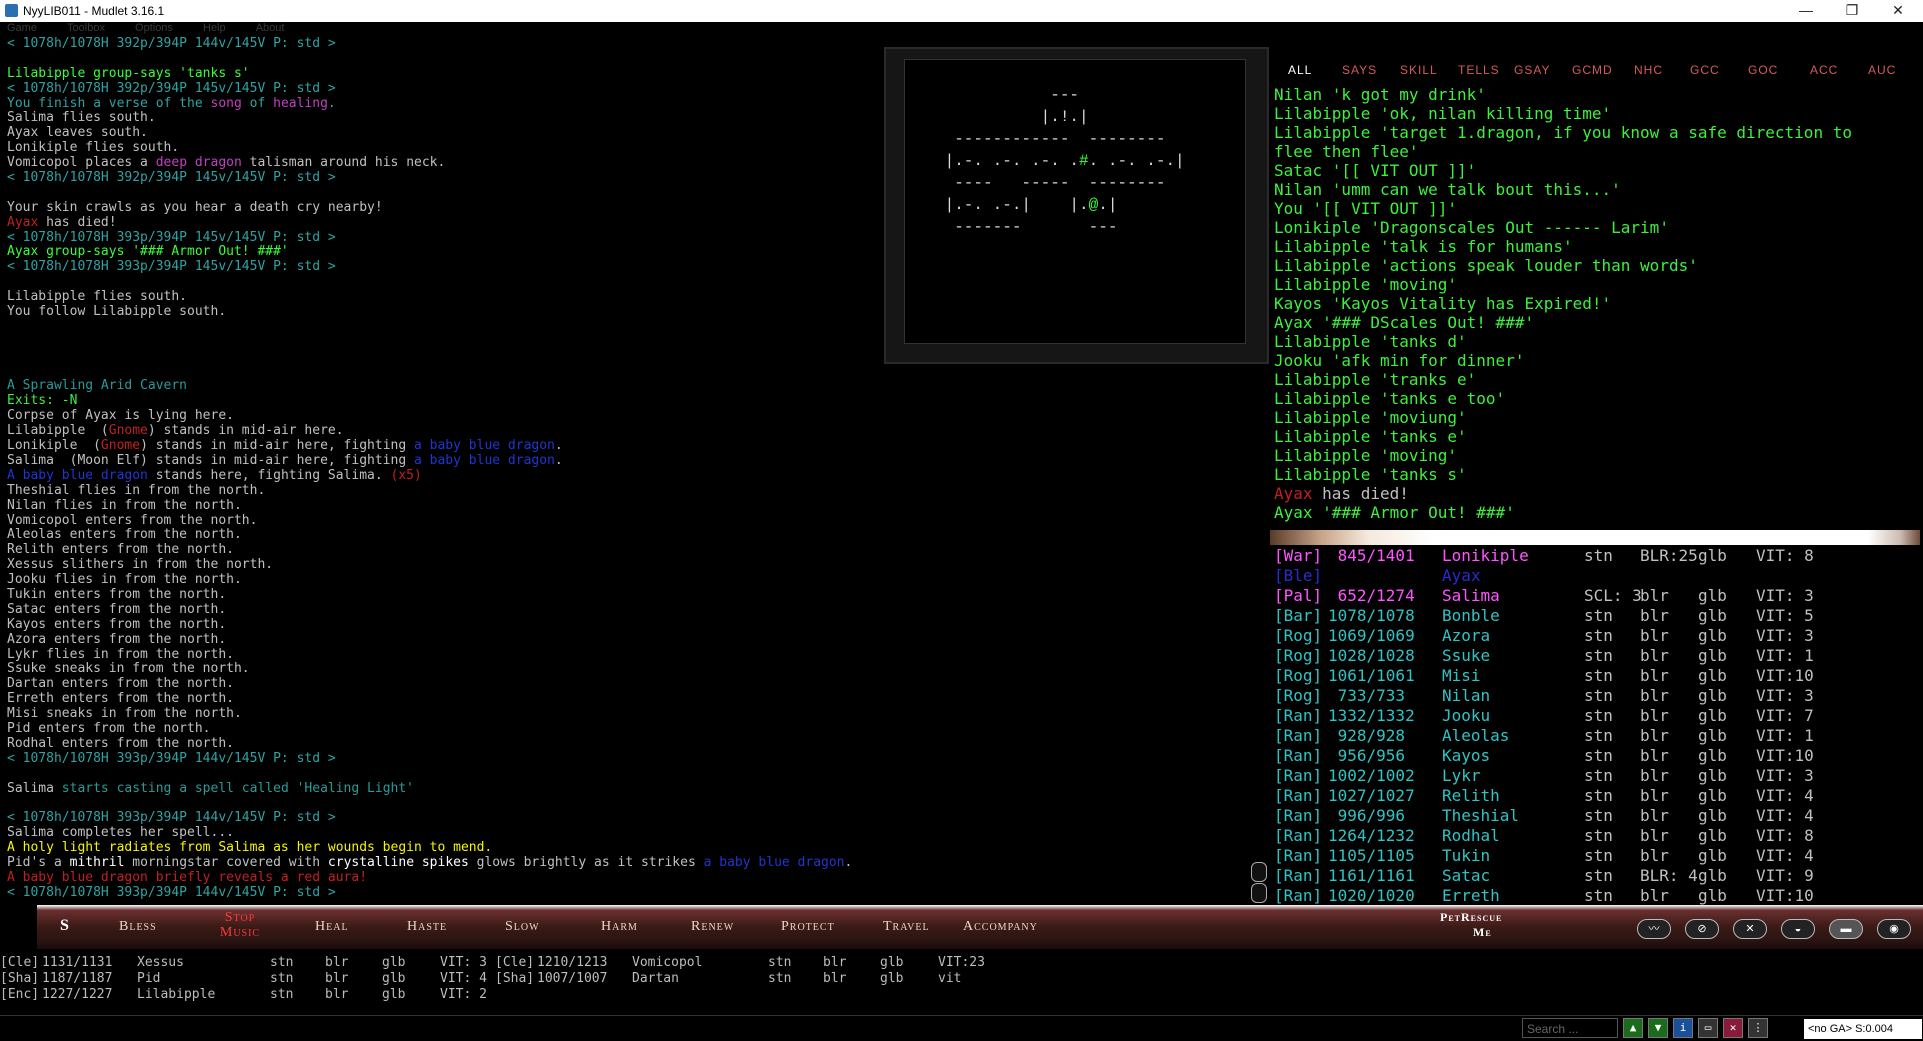 This screenshot has height=1041, width=1923. I want to click on menu-game: Game, so click(22, 28).